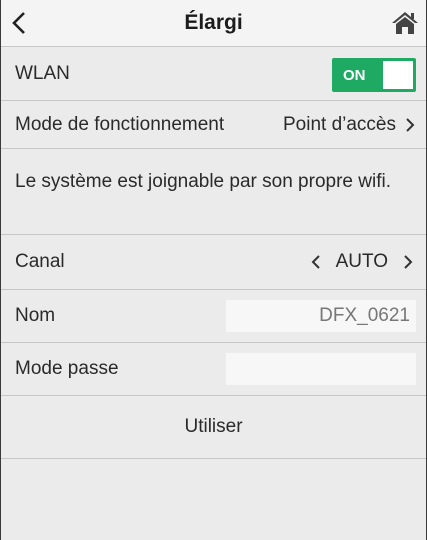  What do you see at coordinates (398, 75) in the screenshot?
I see `toggle-knob` at bounding box center [398, 75].